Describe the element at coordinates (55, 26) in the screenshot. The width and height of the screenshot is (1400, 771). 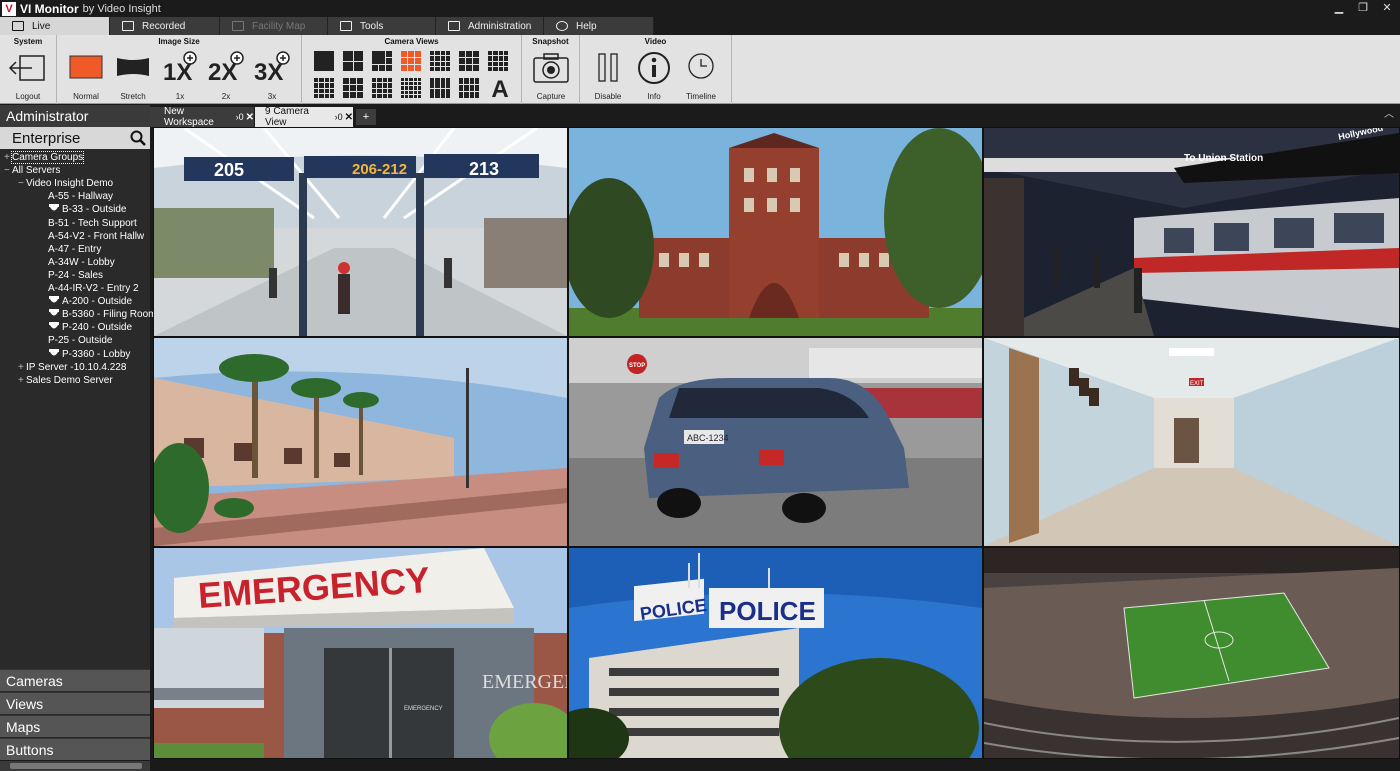
I see `tab-live: Live` at that location.